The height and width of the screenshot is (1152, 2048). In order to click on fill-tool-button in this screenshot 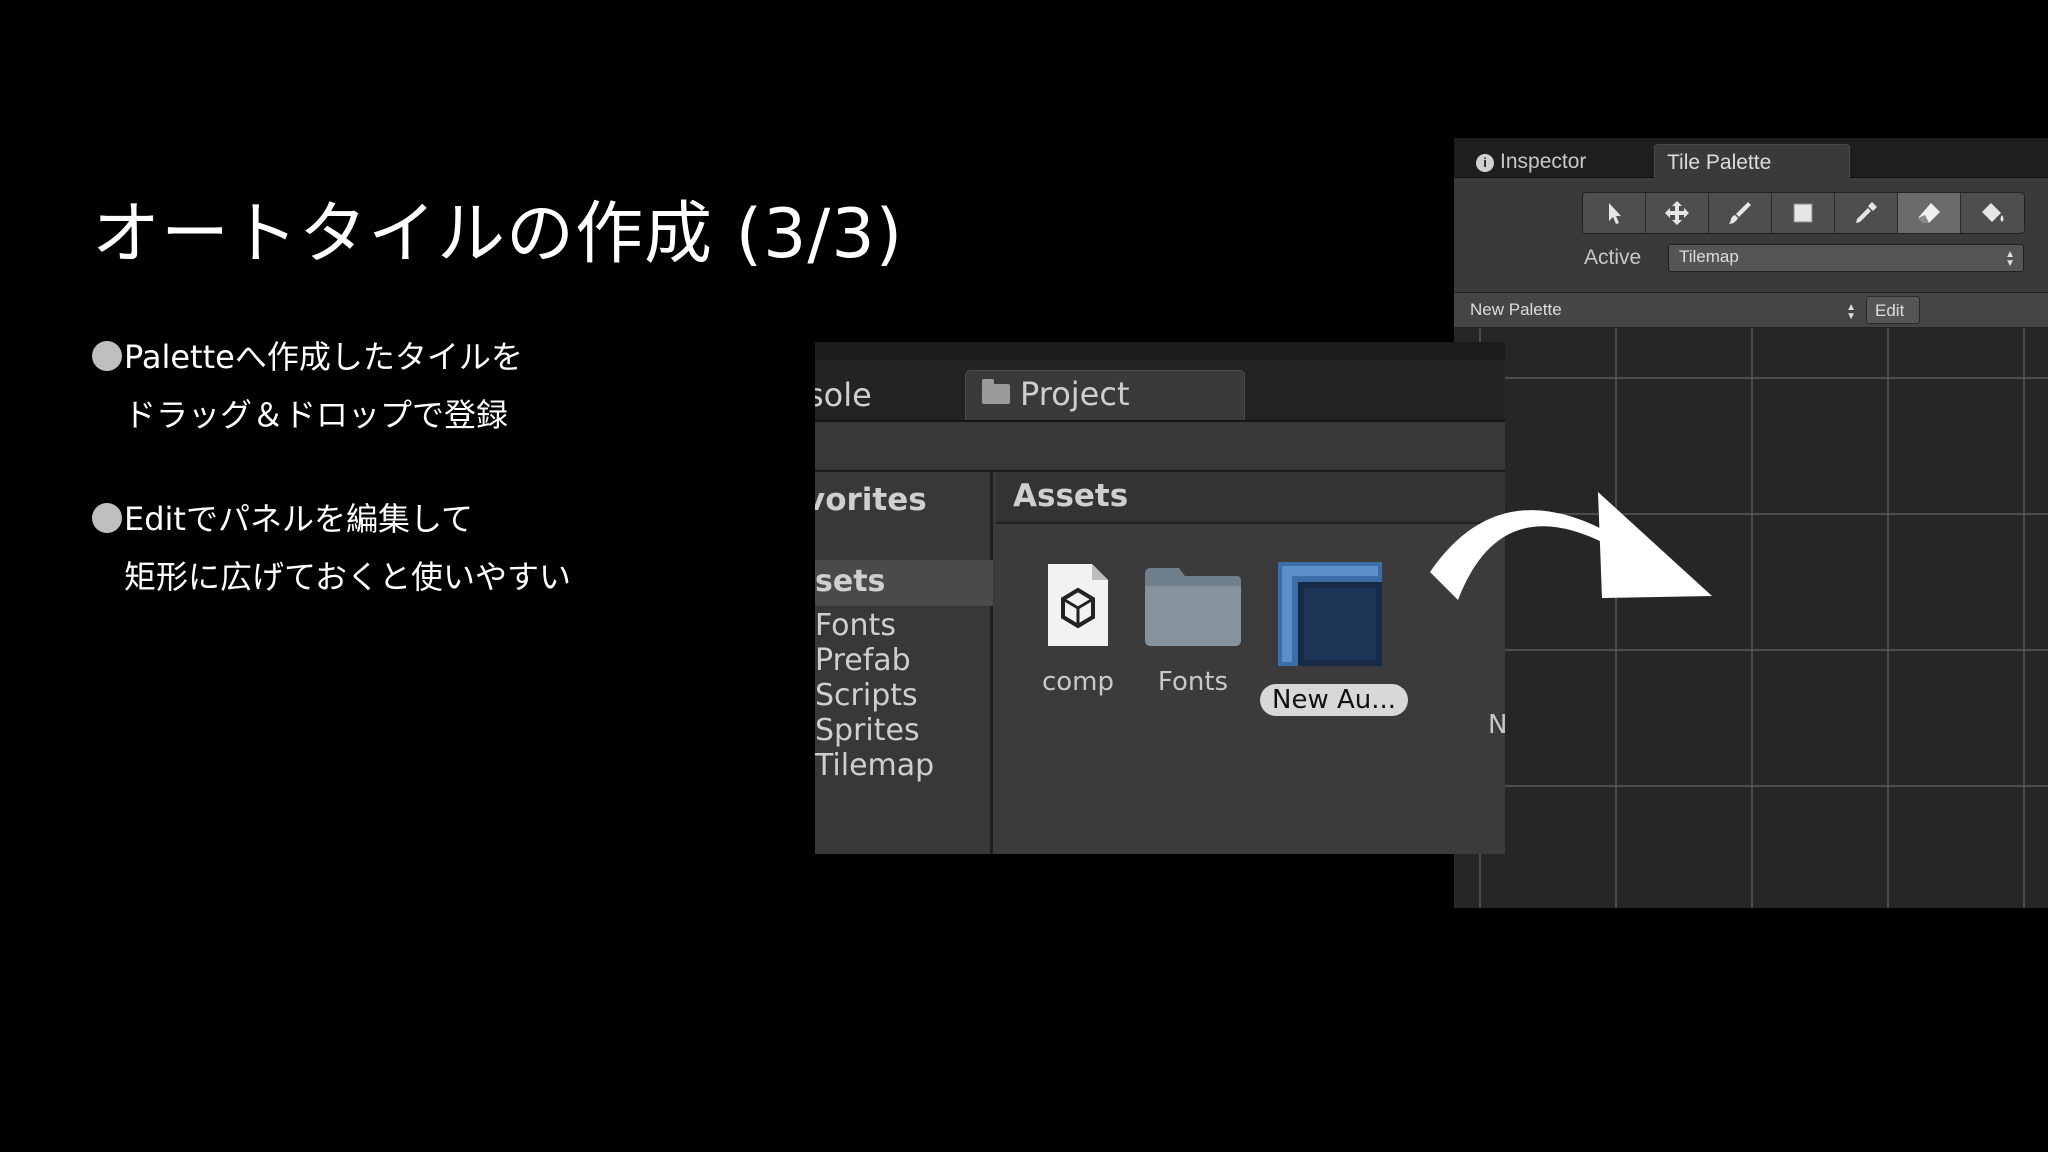, I will do `click(1992, 213)`.